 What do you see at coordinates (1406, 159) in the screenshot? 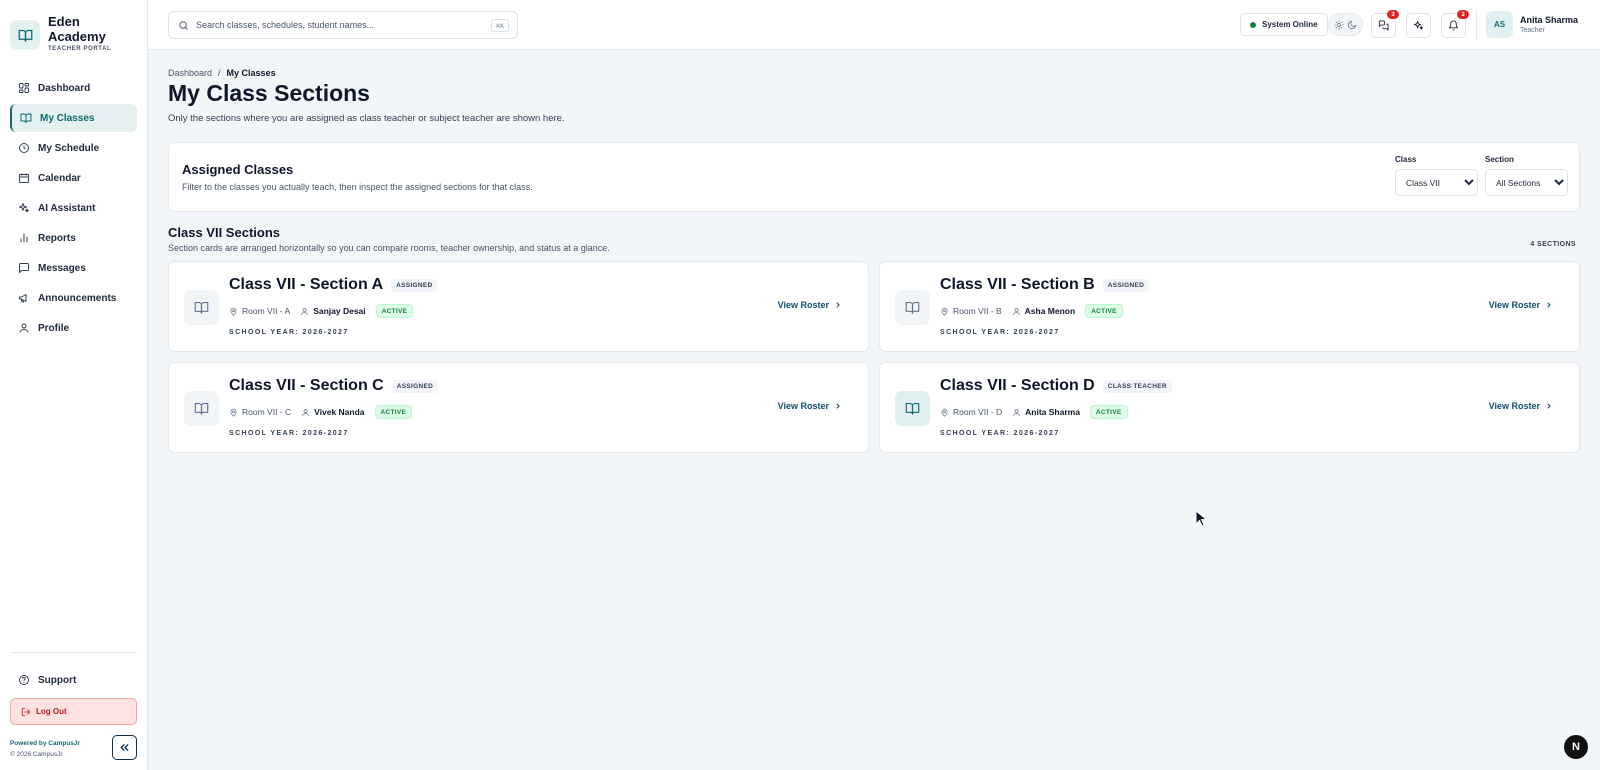
I see `class-filter-label: Class` at bounding box center [1406, 159].